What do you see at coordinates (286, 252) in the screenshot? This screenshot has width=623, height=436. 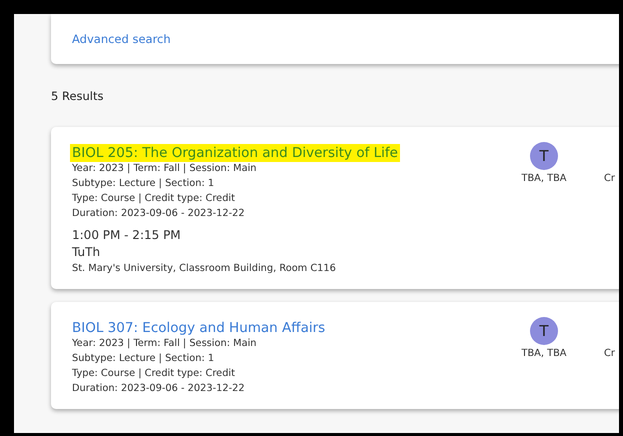 I see `meeting-days: TuTh` at bounding box center [286, 252].